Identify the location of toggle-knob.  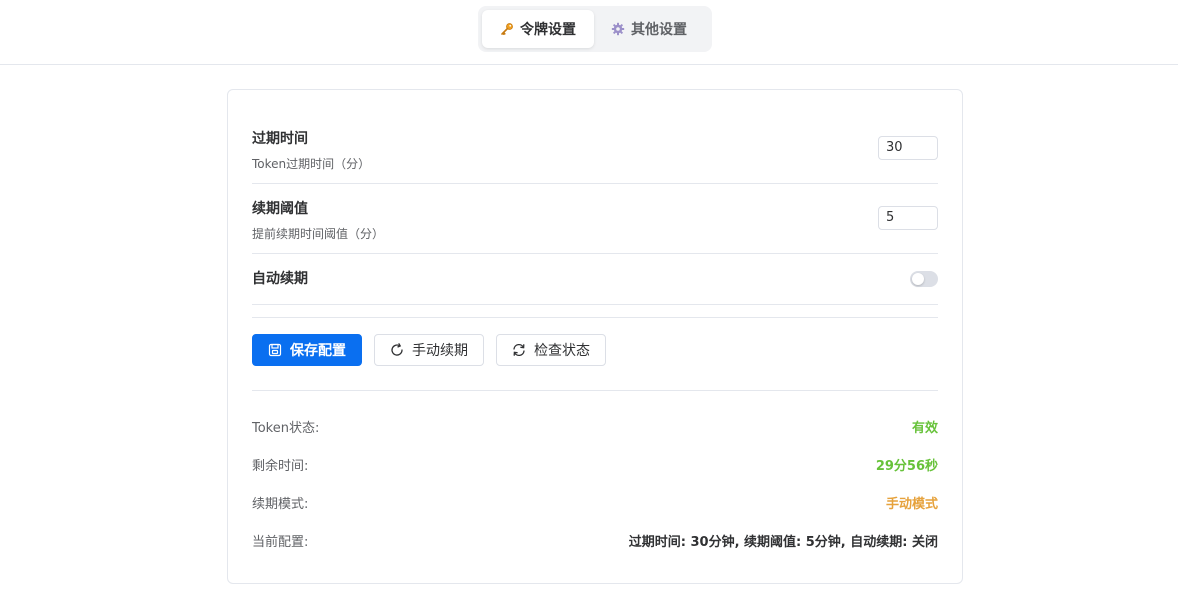
(918, 279).